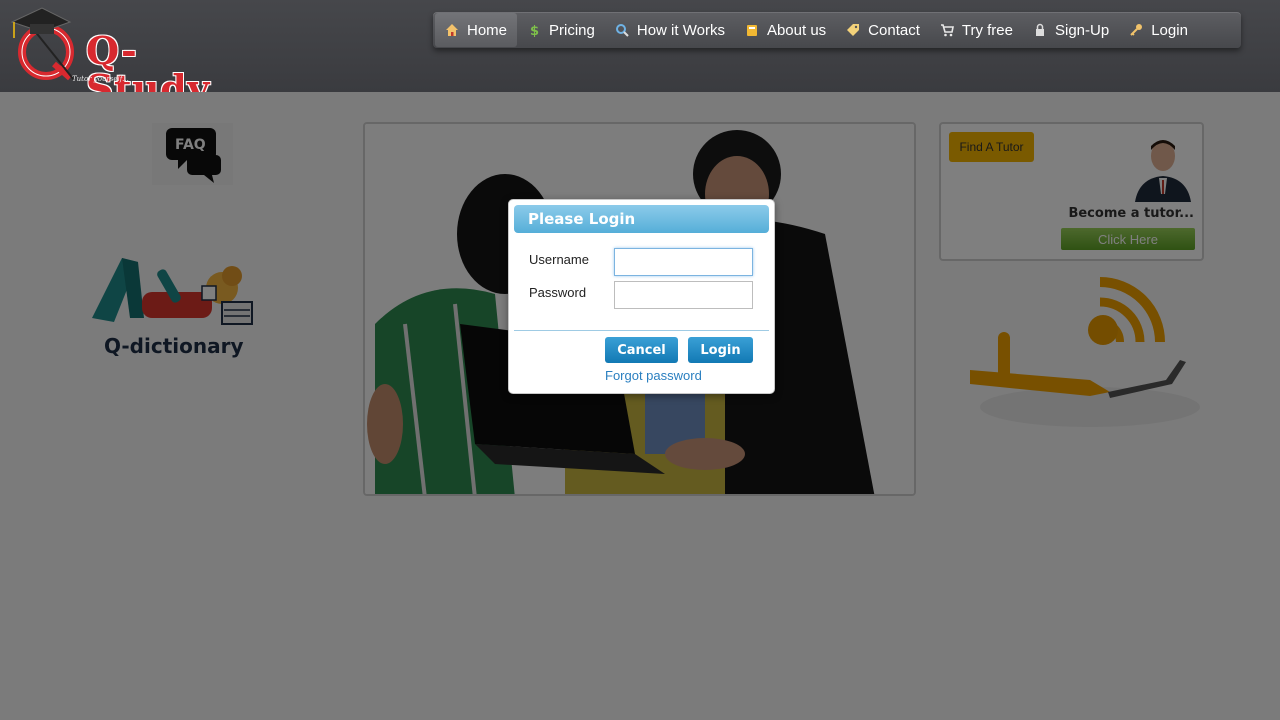 This screenshot has height=720, width=1280. What do you see at coordinates (683, 262) in the screenshot?
I see `username-input` at bounding box center [683, 262].